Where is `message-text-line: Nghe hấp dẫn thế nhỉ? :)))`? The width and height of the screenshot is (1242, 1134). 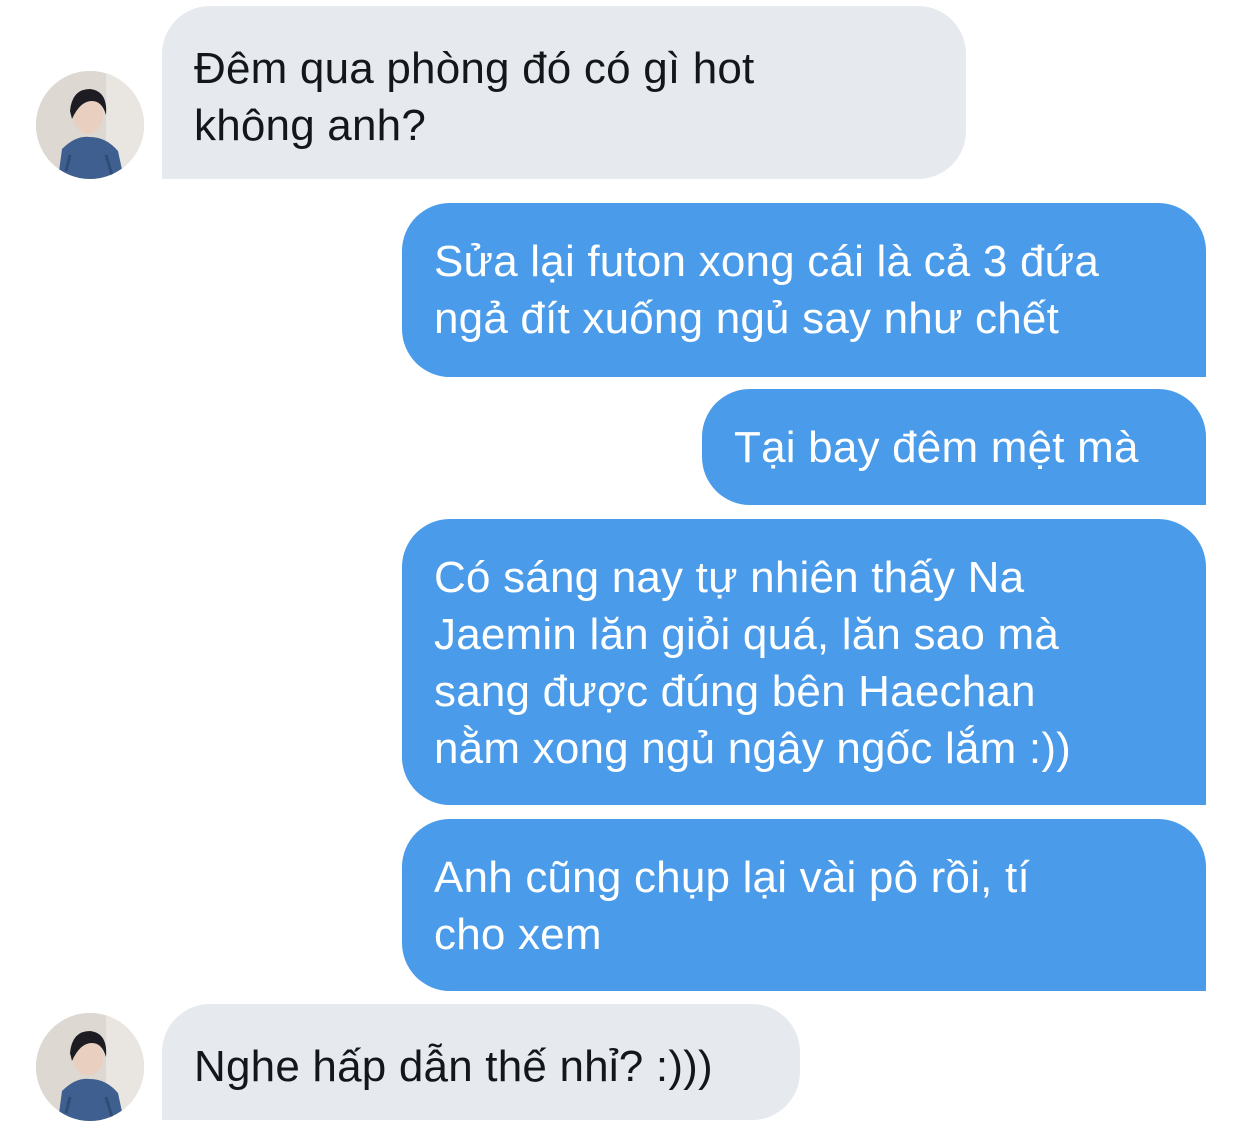
message-text-line: Nghe hấp dẫn thế nhỉ? :))) is located at coordinates (453, 1066).